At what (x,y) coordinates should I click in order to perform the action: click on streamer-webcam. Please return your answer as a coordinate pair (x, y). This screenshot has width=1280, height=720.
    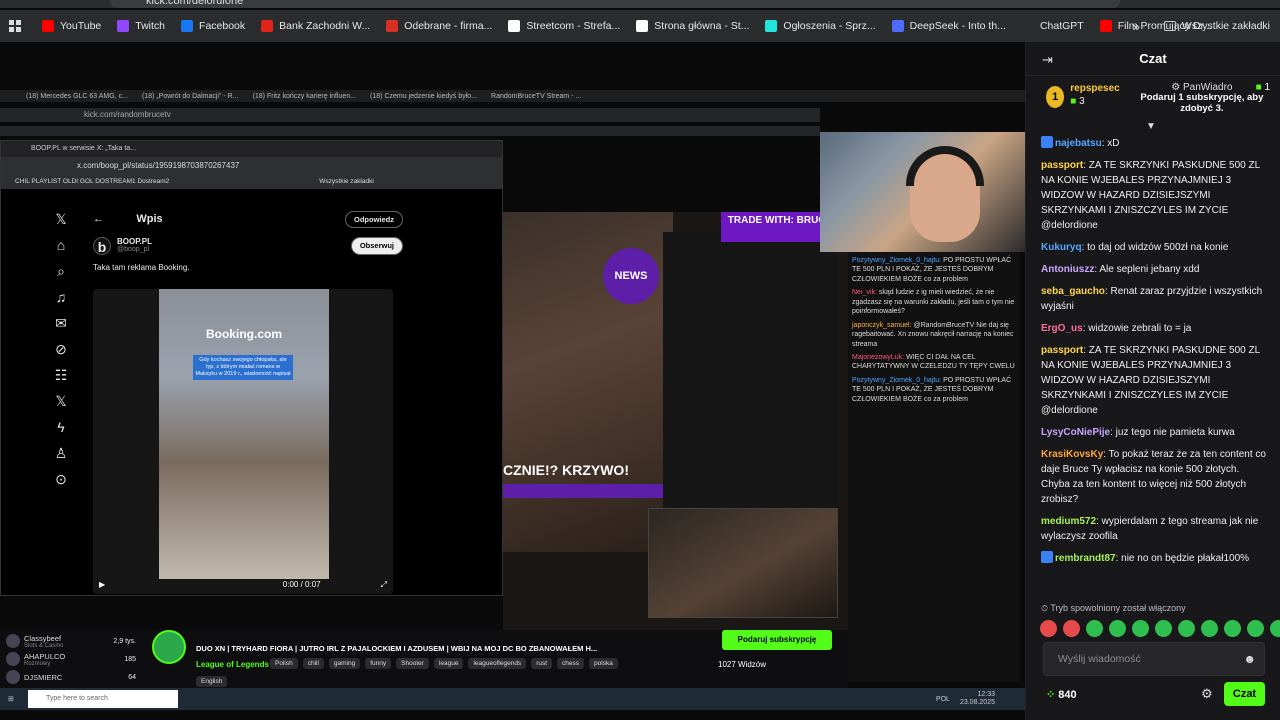
    Looking at the image, I should click on (922, 192).